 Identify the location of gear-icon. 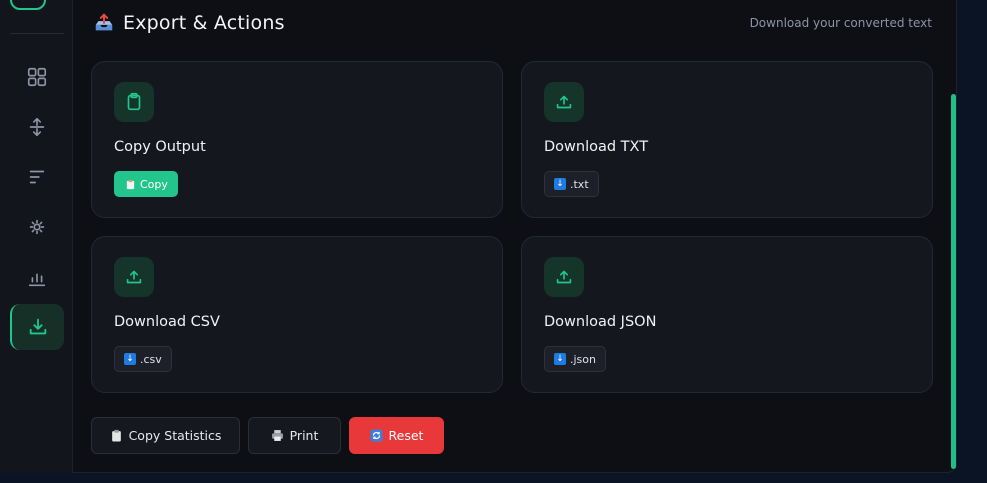
(37, 227).